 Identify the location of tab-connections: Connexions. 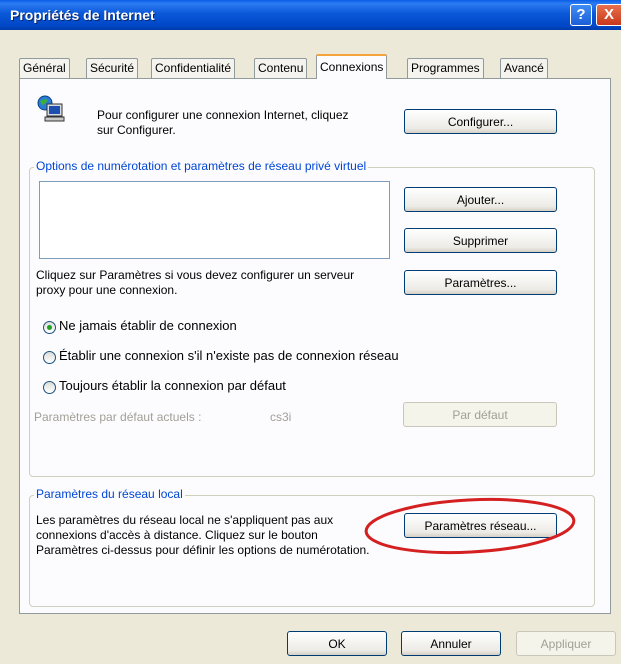
(352, 66).